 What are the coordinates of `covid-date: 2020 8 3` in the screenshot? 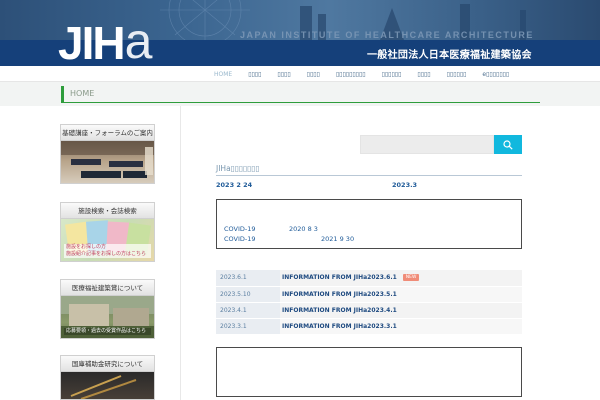 It's located at (303, 229).